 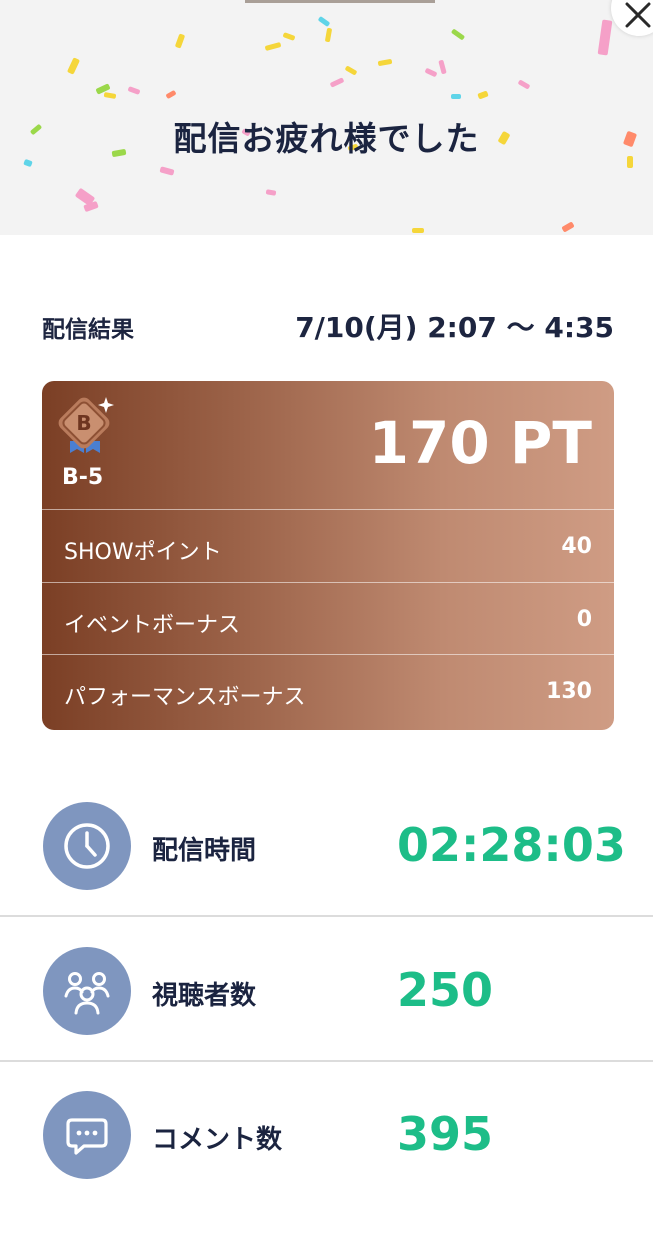 I want to click on rank-badge-icon: B, so click(x=84, y=428).